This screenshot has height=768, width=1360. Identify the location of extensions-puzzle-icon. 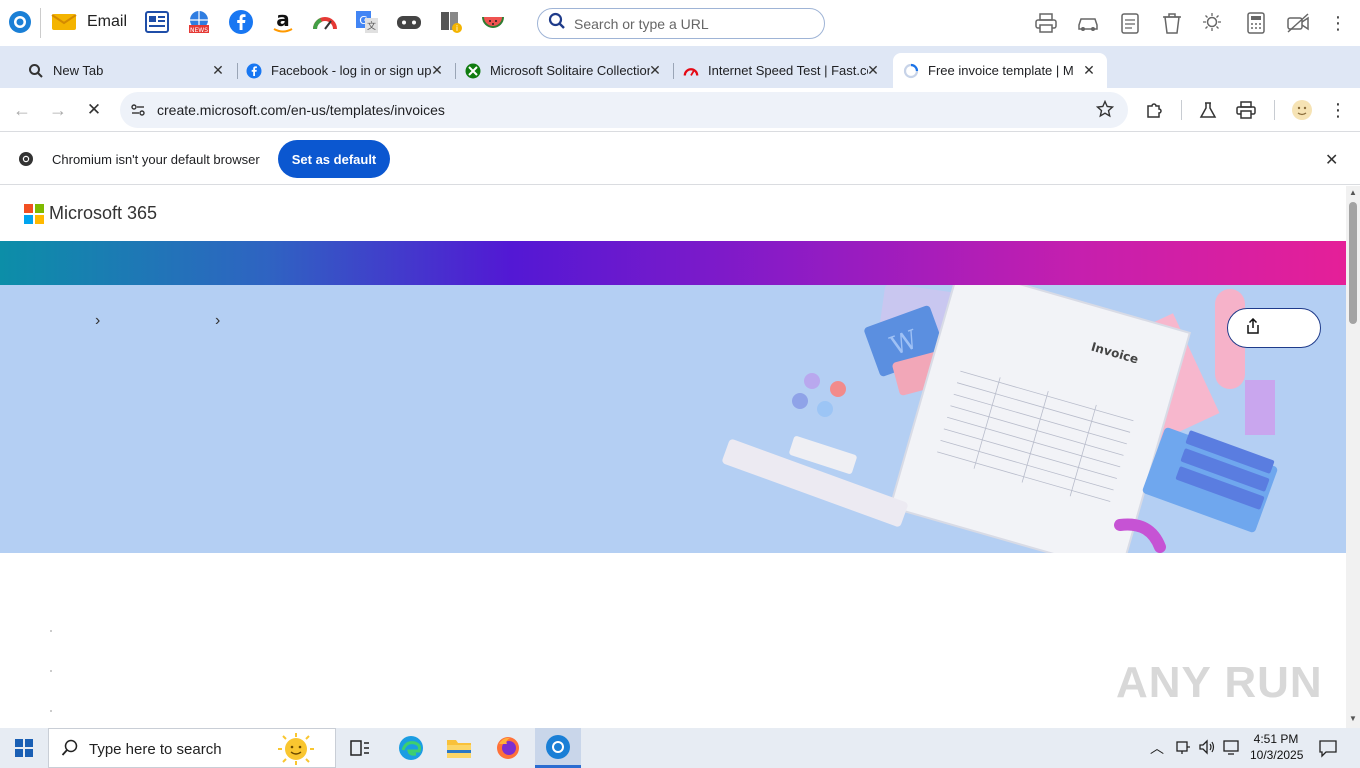
(1155, 110).